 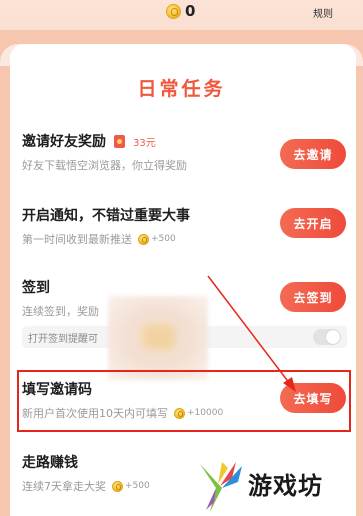 I want to click on task-title: 开启通知，不错过重要大事, so click(x=106, y=216).